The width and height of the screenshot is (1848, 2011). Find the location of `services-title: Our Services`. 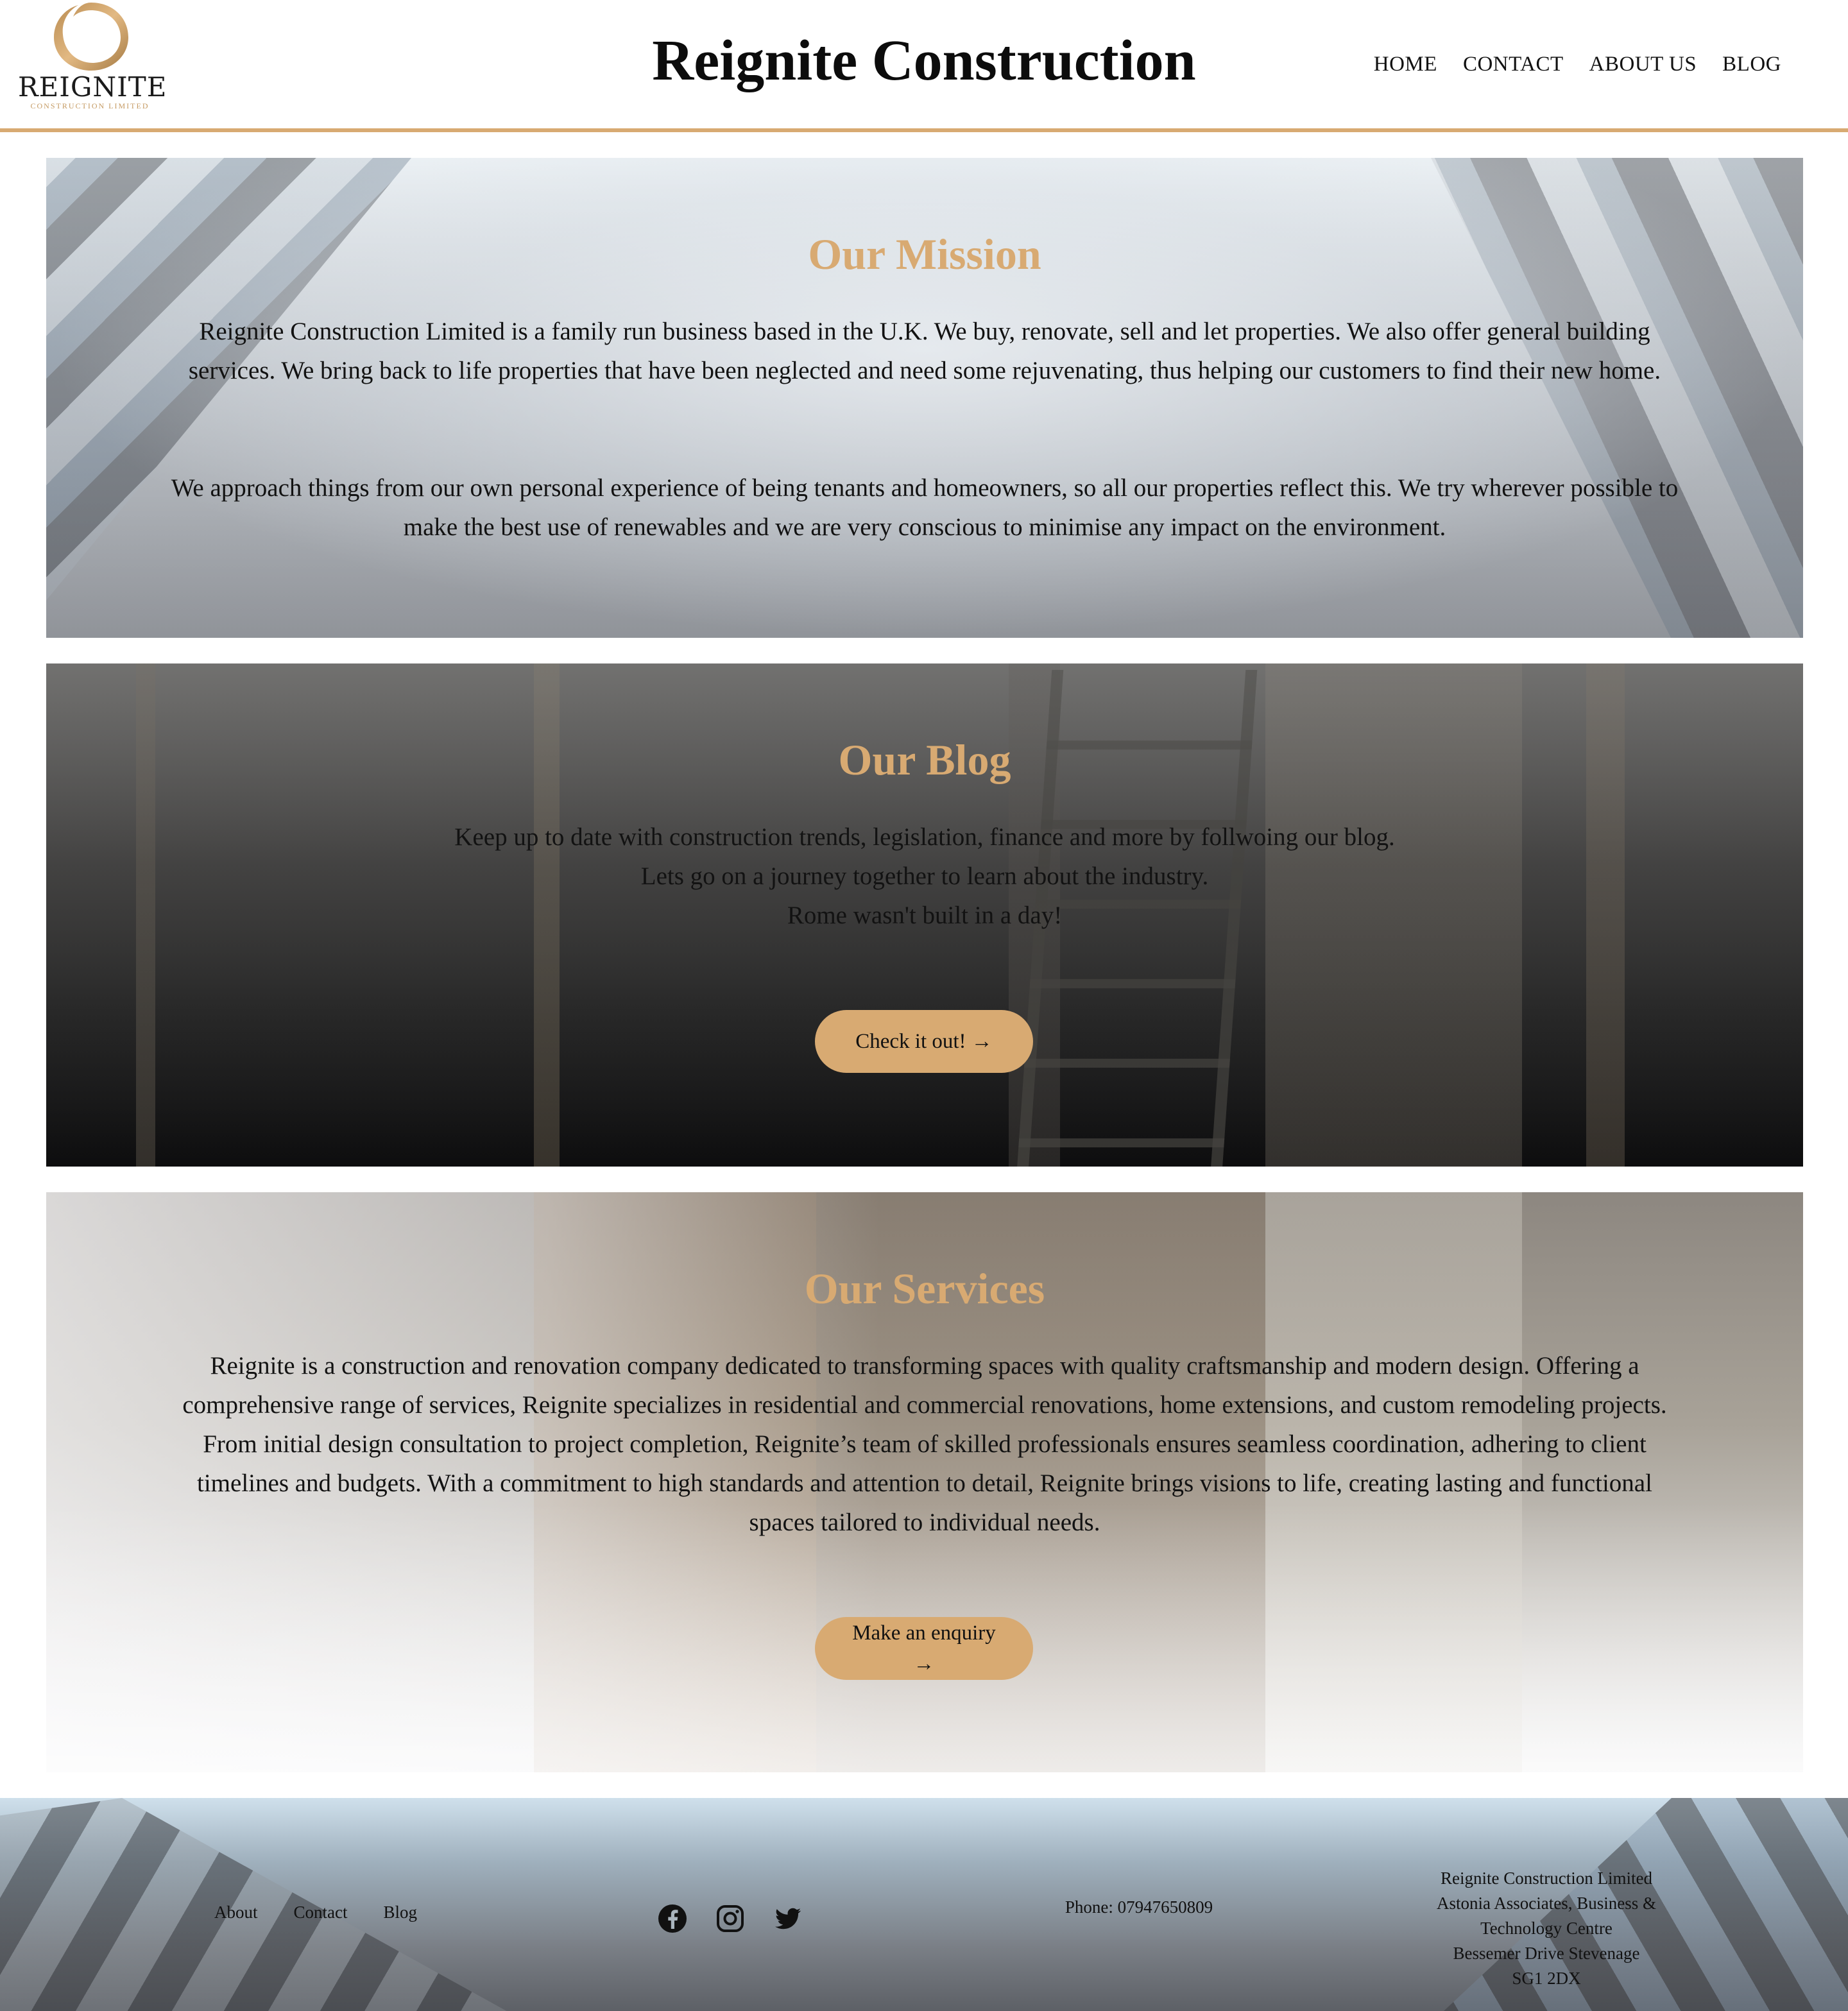

services-title: Our Services is located at coordinates (925, 1288).